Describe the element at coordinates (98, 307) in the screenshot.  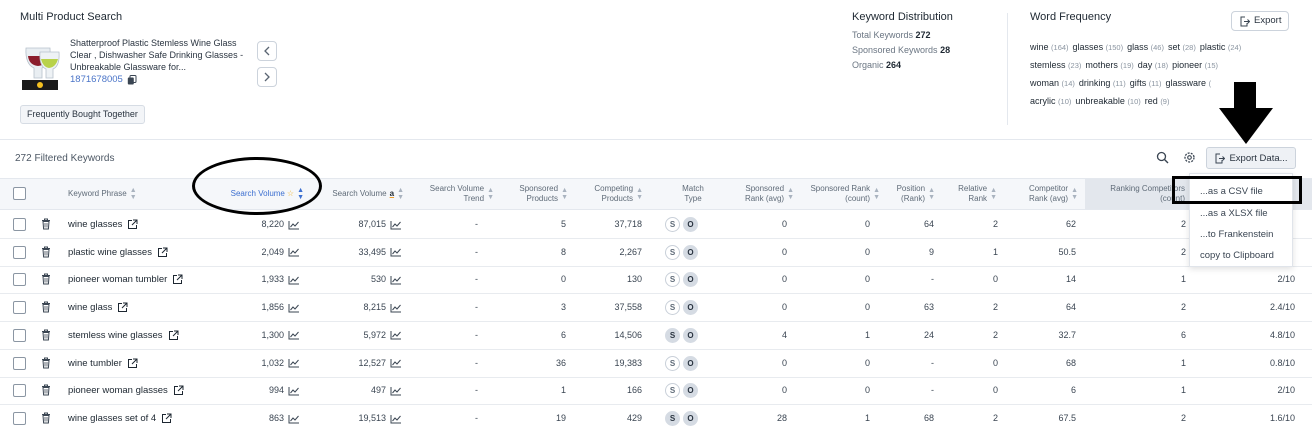
I see `keyword-cell: wine glass` at that location.